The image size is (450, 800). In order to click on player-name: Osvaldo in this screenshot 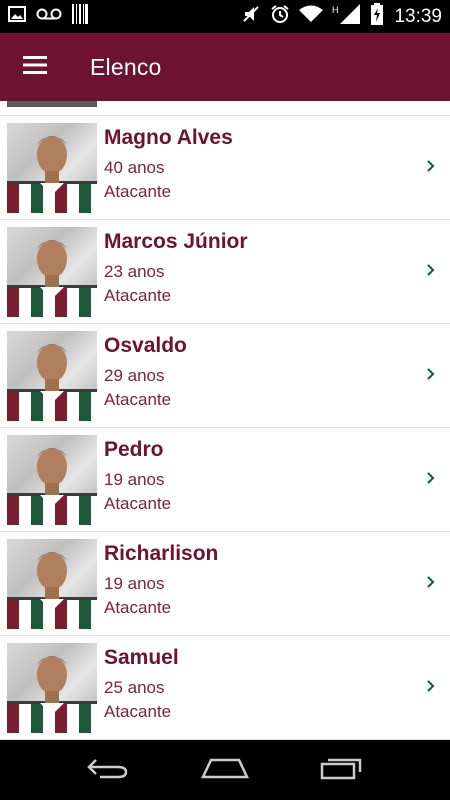, I will do `click(145, 345)`.